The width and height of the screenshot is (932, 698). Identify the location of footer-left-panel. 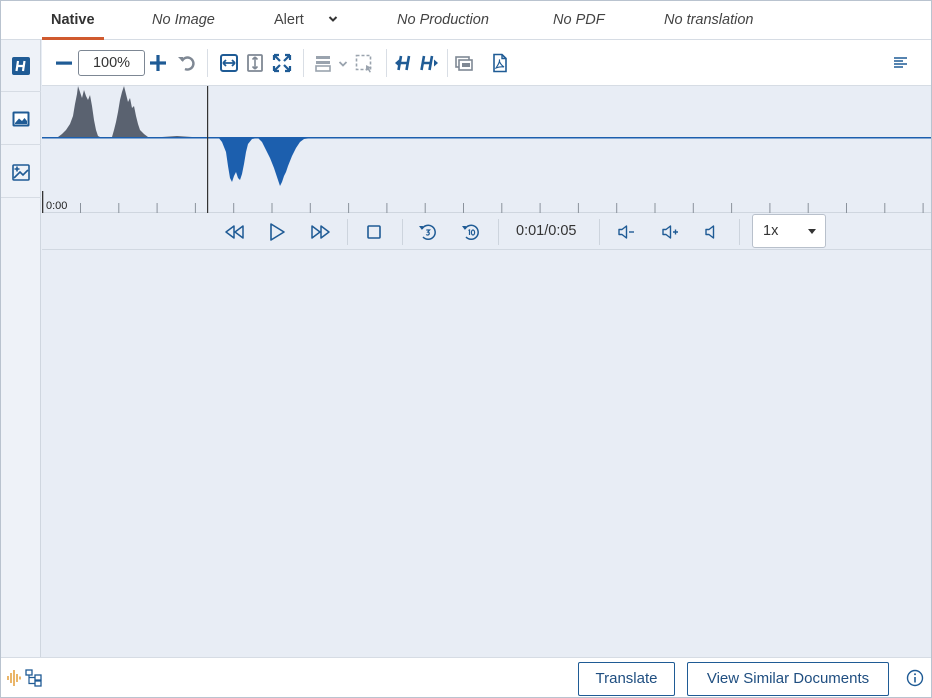
(21, 677).